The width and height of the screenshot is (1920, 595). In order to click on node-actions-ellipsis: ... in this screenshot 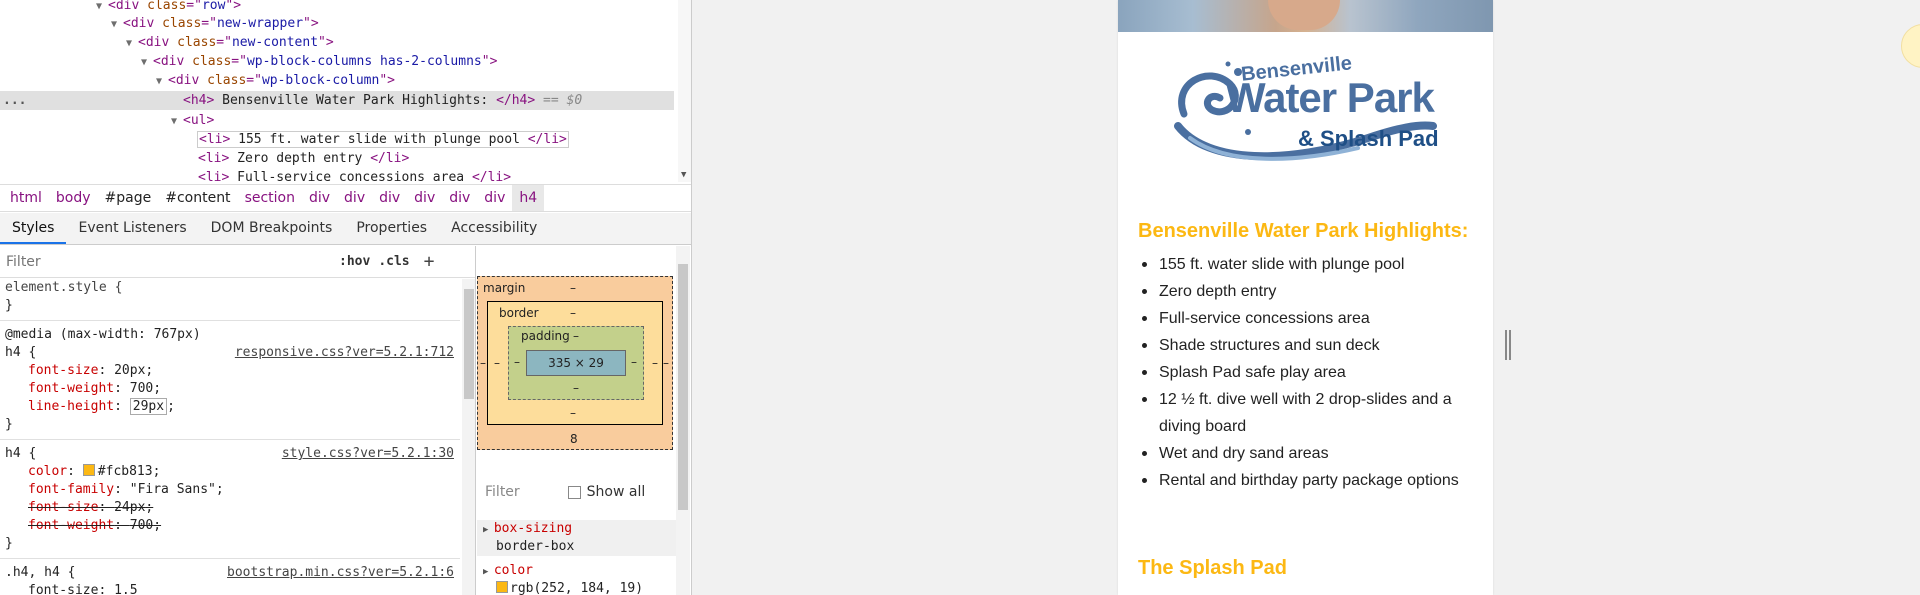, I will do `click(14, 100)`.